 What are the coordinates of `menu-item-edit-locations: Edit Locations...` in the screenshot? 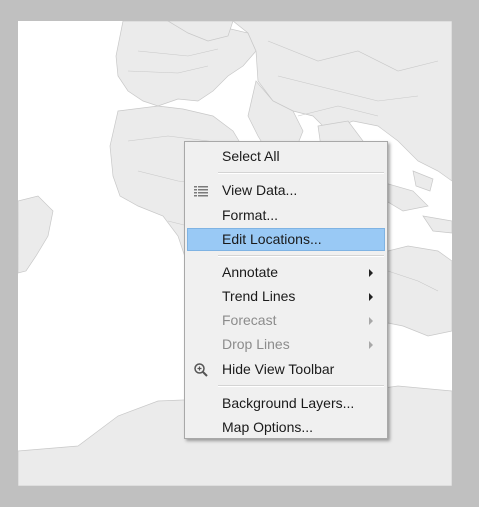 It's located at (286, 239).